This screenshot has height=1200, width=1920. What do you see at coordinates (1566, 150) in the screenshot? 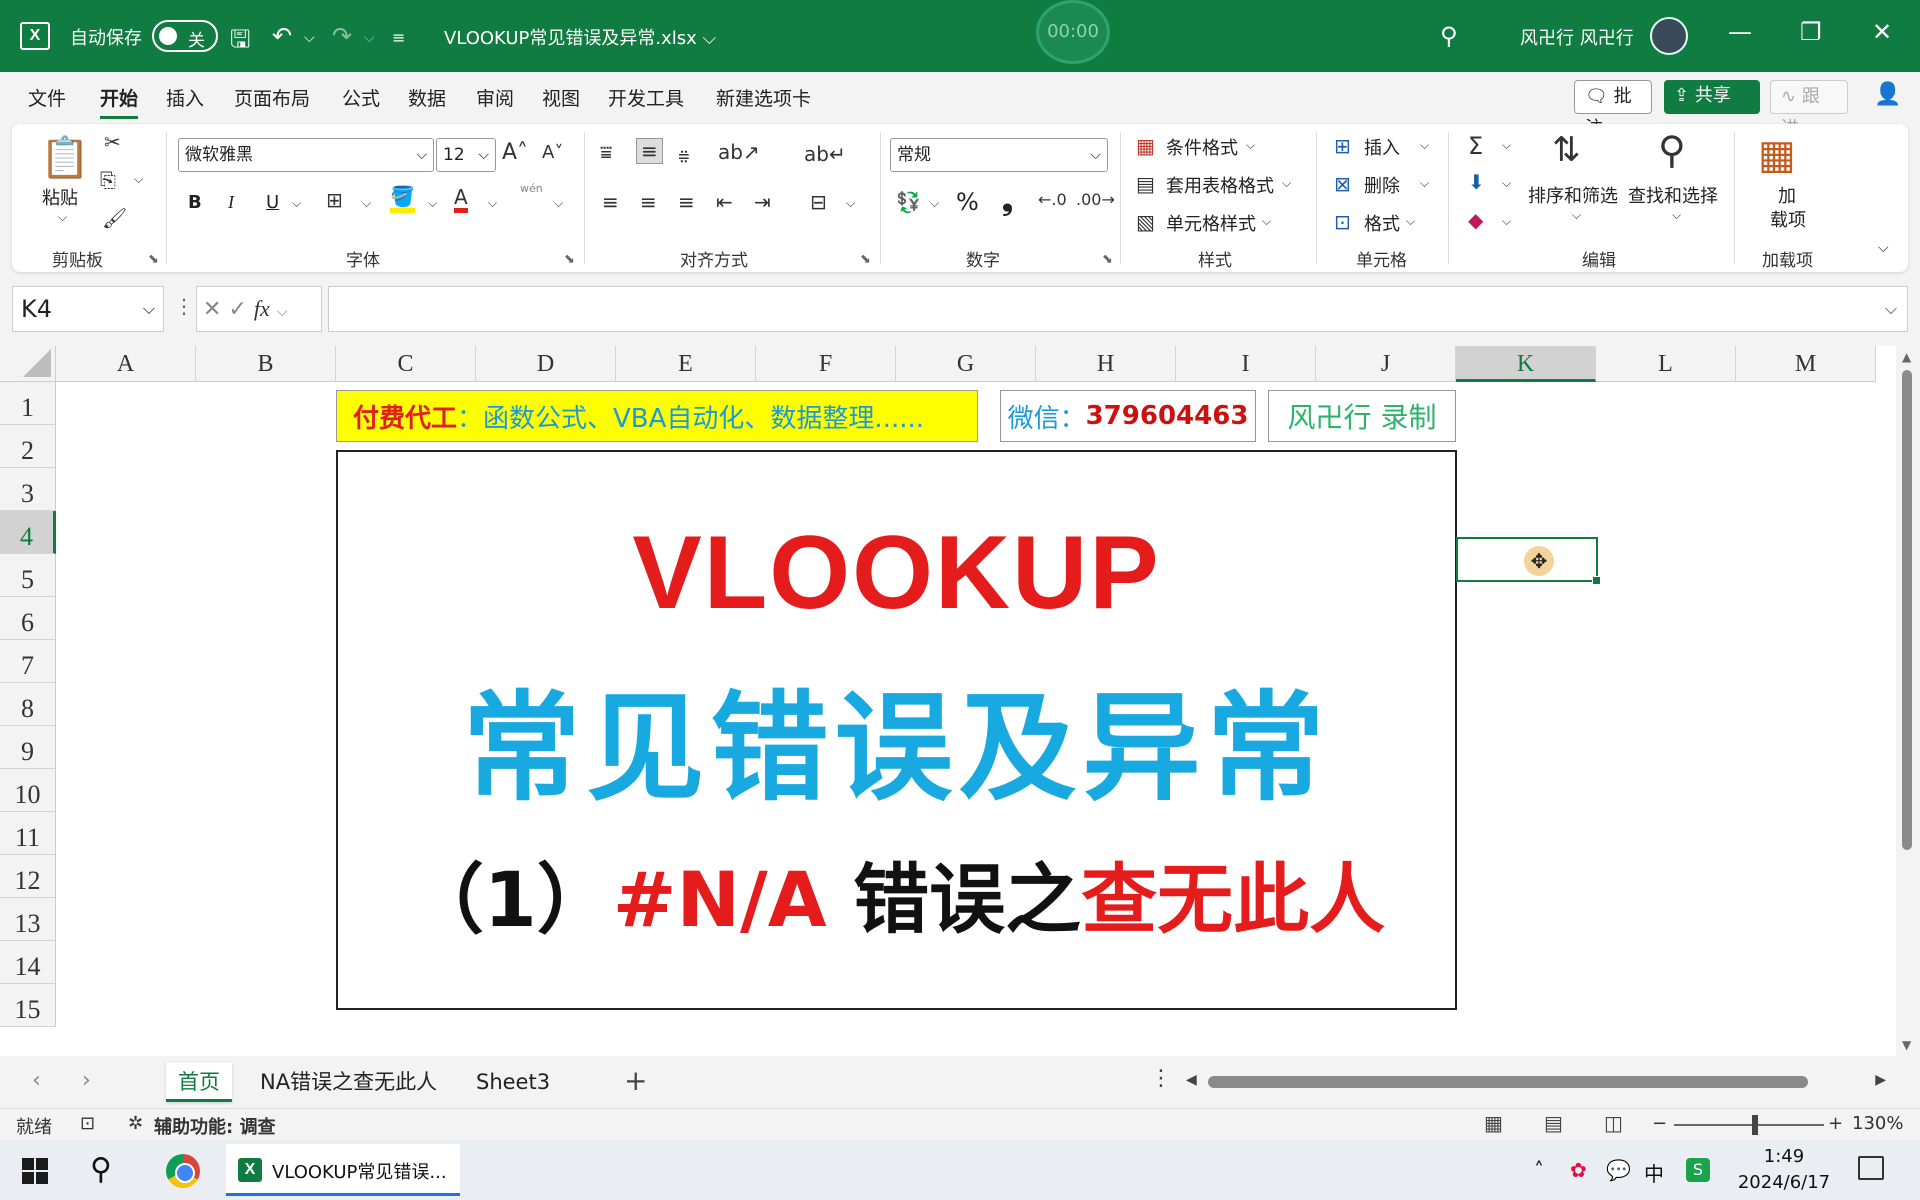
I see `sort-filter-icon: ⇅` at bounding box center [1566, 150].